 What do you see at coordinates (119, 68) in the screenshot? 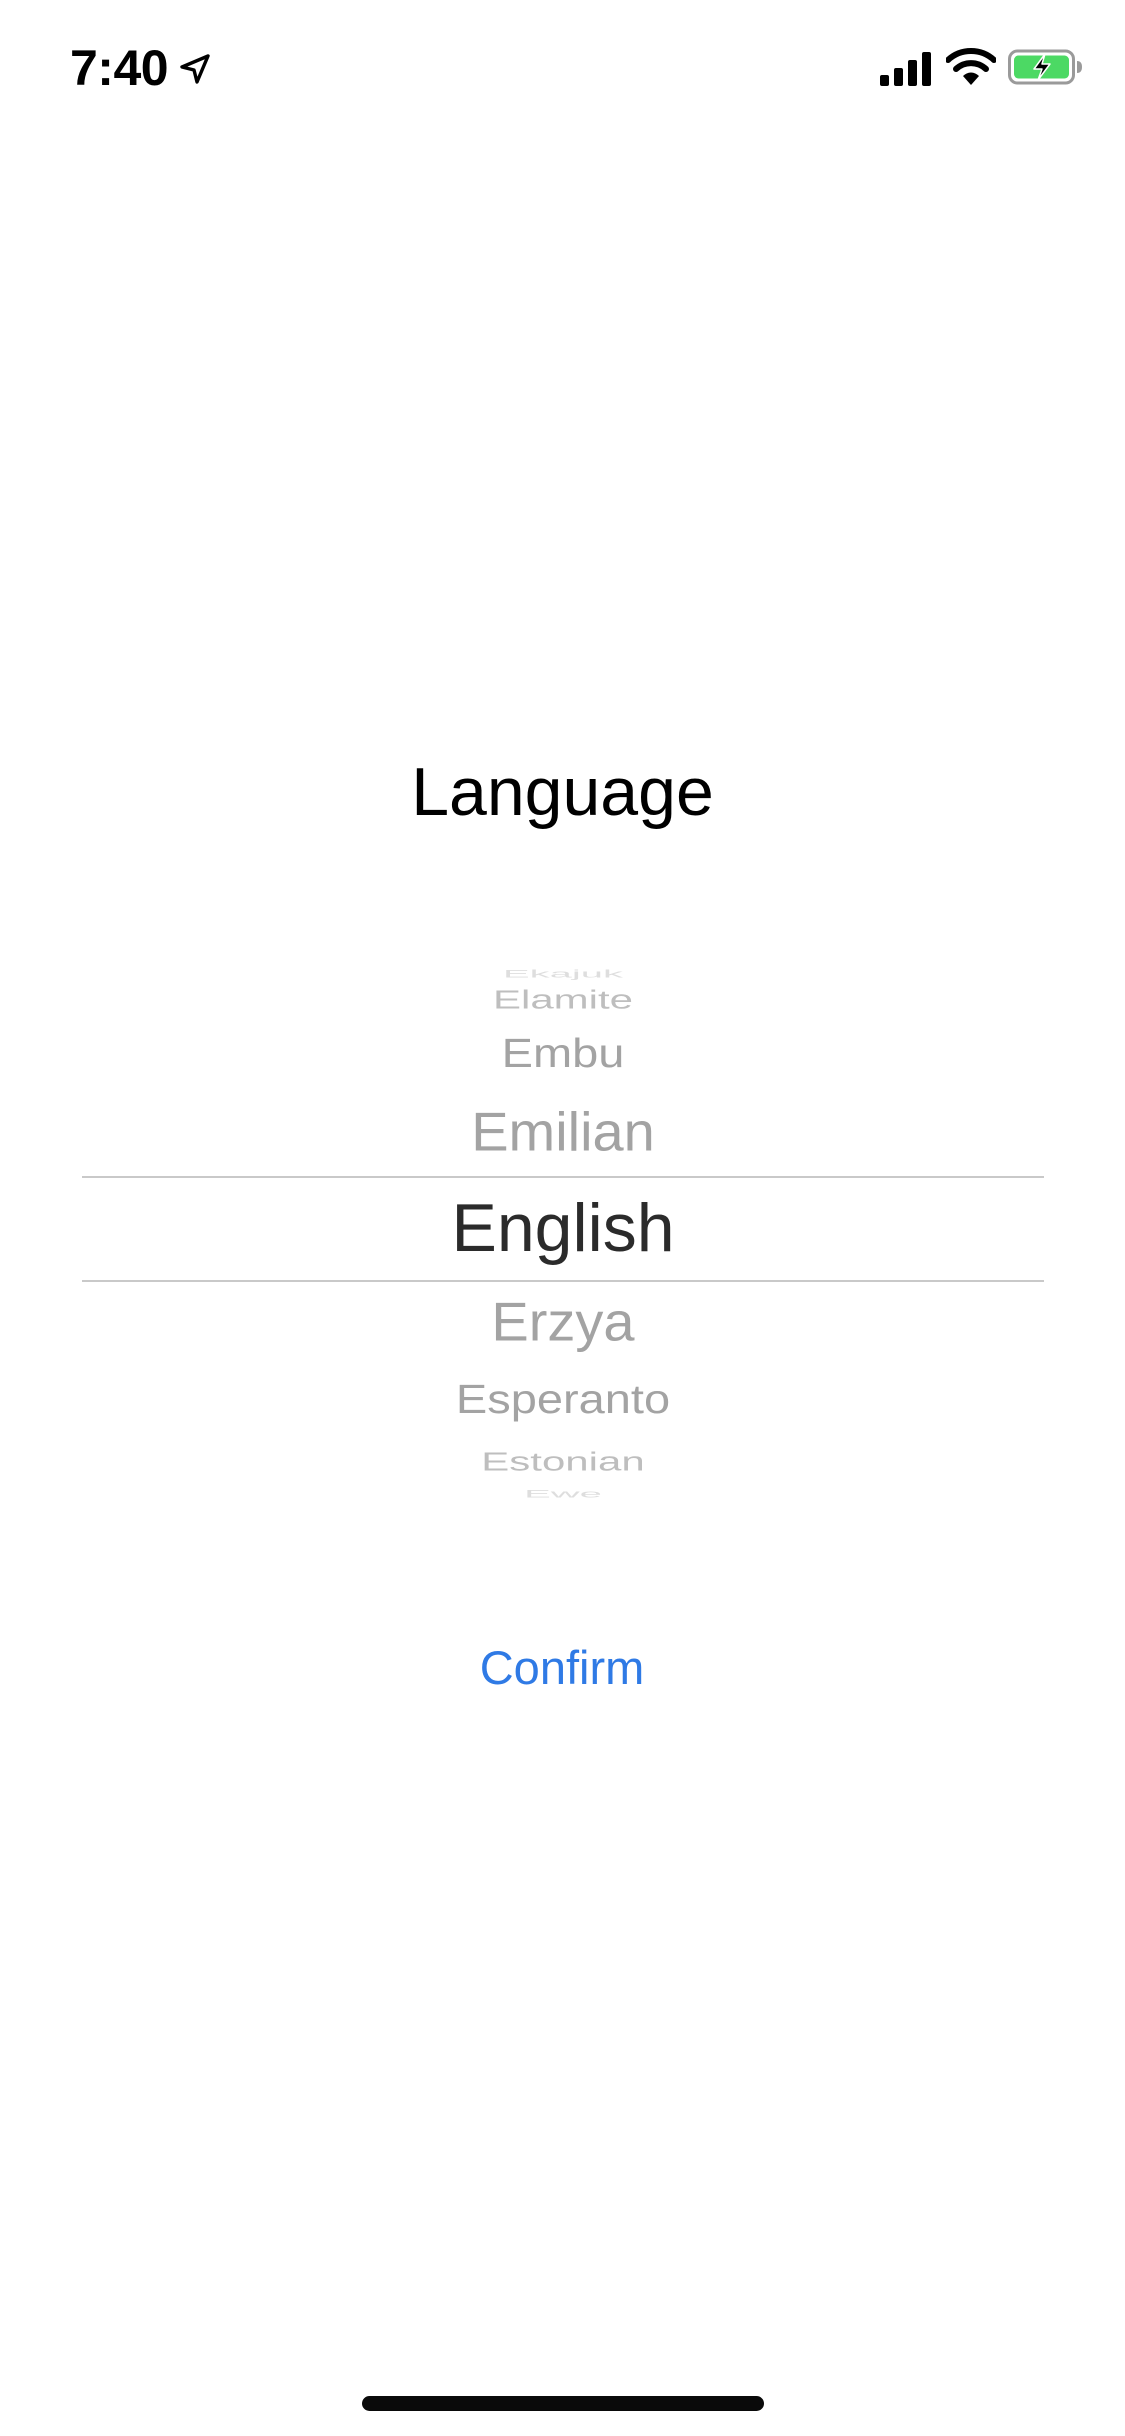
I see `status-time: 7:40` at bounding box center [119, 68].